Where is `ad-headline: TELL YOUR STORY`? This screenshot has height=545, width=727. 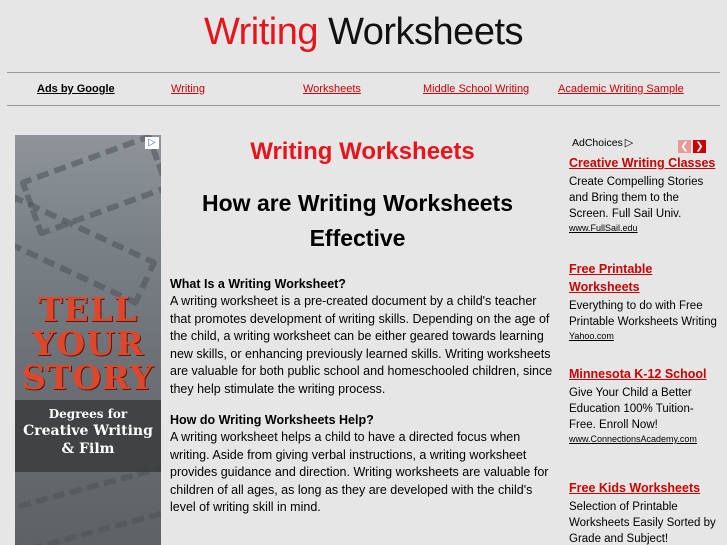 ad-headline: TELL YOUR STORY is located at coordinates (88, 343).